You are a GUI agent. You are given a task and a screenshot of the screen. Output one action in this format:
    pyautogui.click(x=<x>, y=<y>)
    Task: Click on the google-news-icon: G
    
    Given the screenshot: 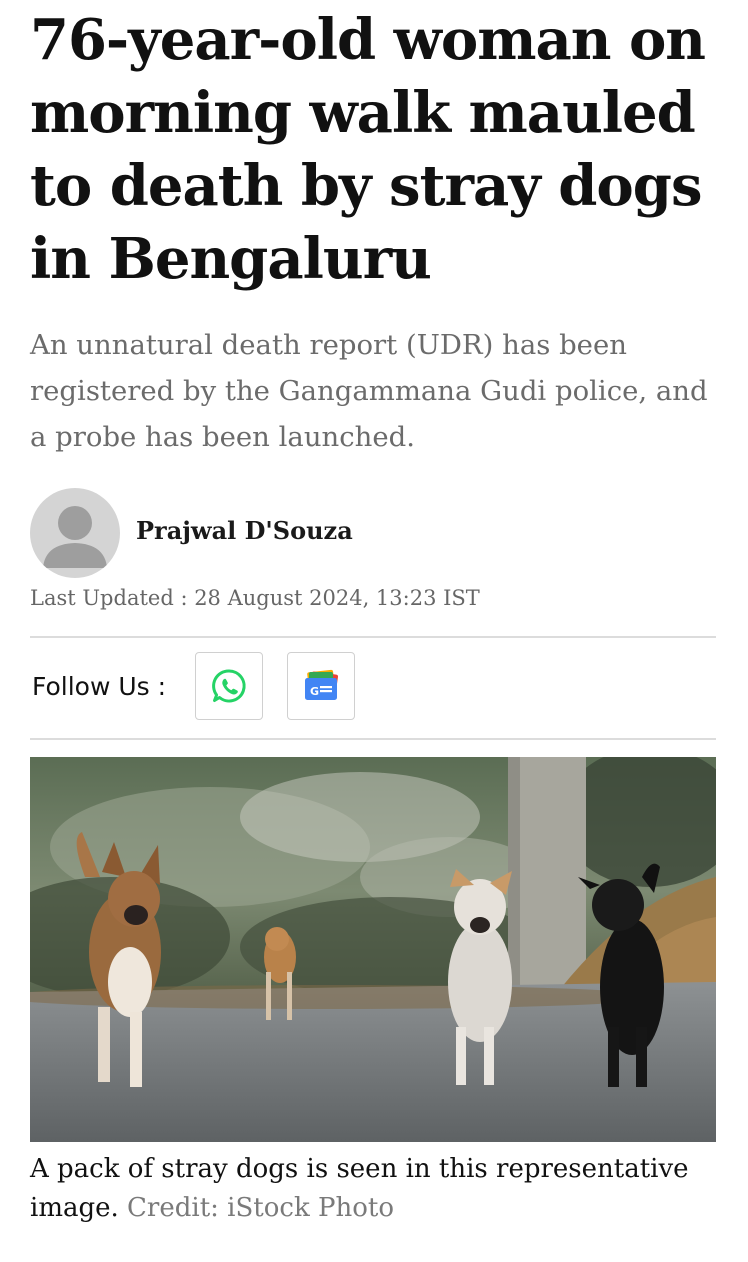 What is the action you would take?
    pyautogui.click(x=322, y=684)
    